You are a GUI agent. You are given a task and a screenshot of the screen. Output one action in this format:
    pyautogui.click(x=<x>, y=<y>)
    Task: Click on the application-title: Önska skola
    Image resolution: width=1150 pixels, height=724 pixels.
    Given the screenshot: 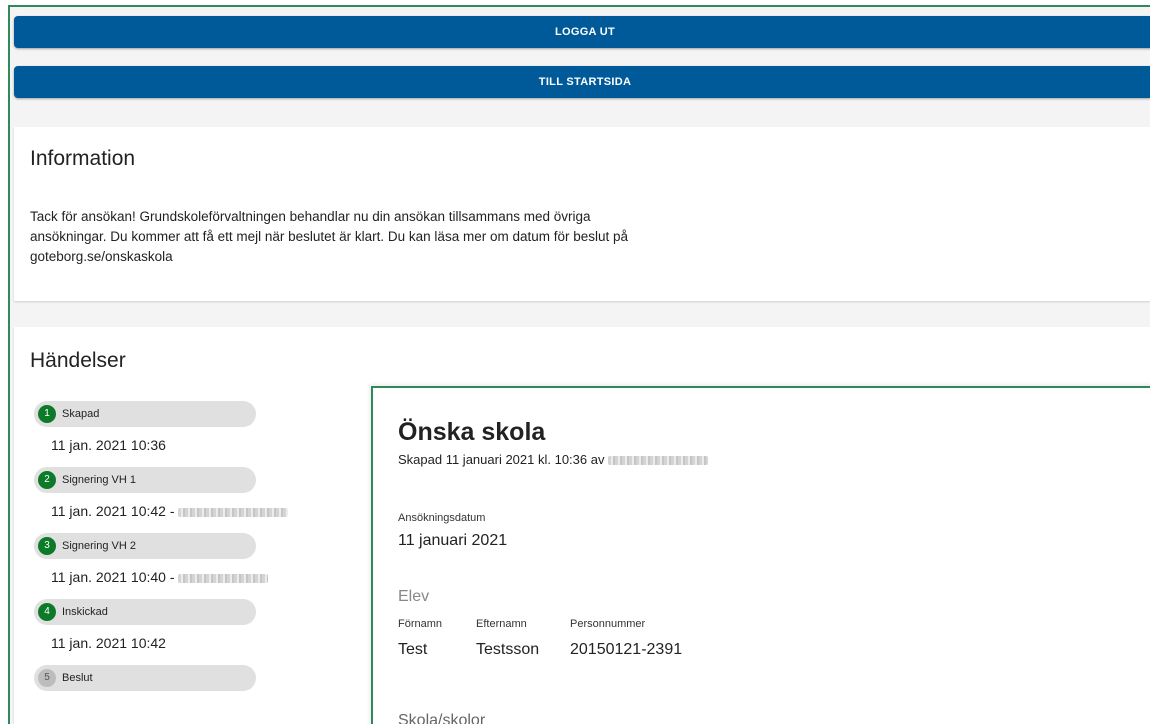 What is the action you would take?
    pyautogui.click(x=472, y=432)
    